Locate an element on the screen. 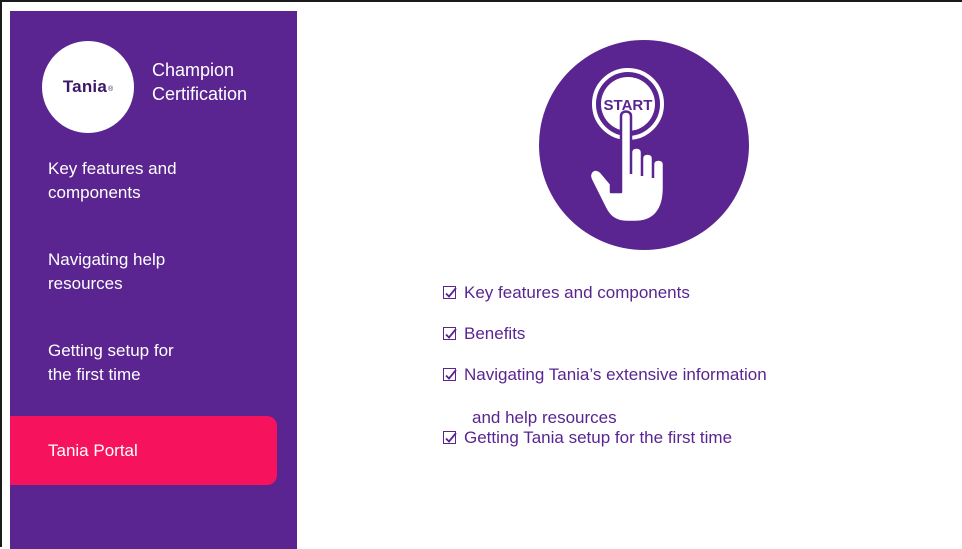 The width and height of the screenshot is (962, 549). hand-pressing-start-button-icon: START is located at coordinates (644, 147).